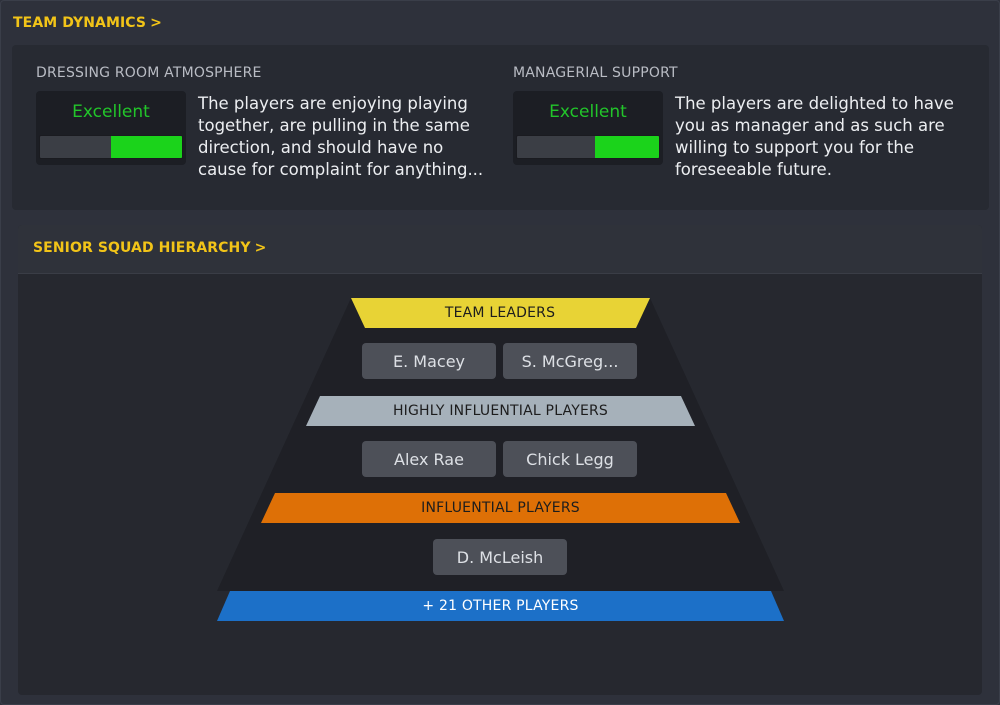 This screenshot has width=1000, height=705. I want to click on dressing-room-level-bar, so click(111, 147).